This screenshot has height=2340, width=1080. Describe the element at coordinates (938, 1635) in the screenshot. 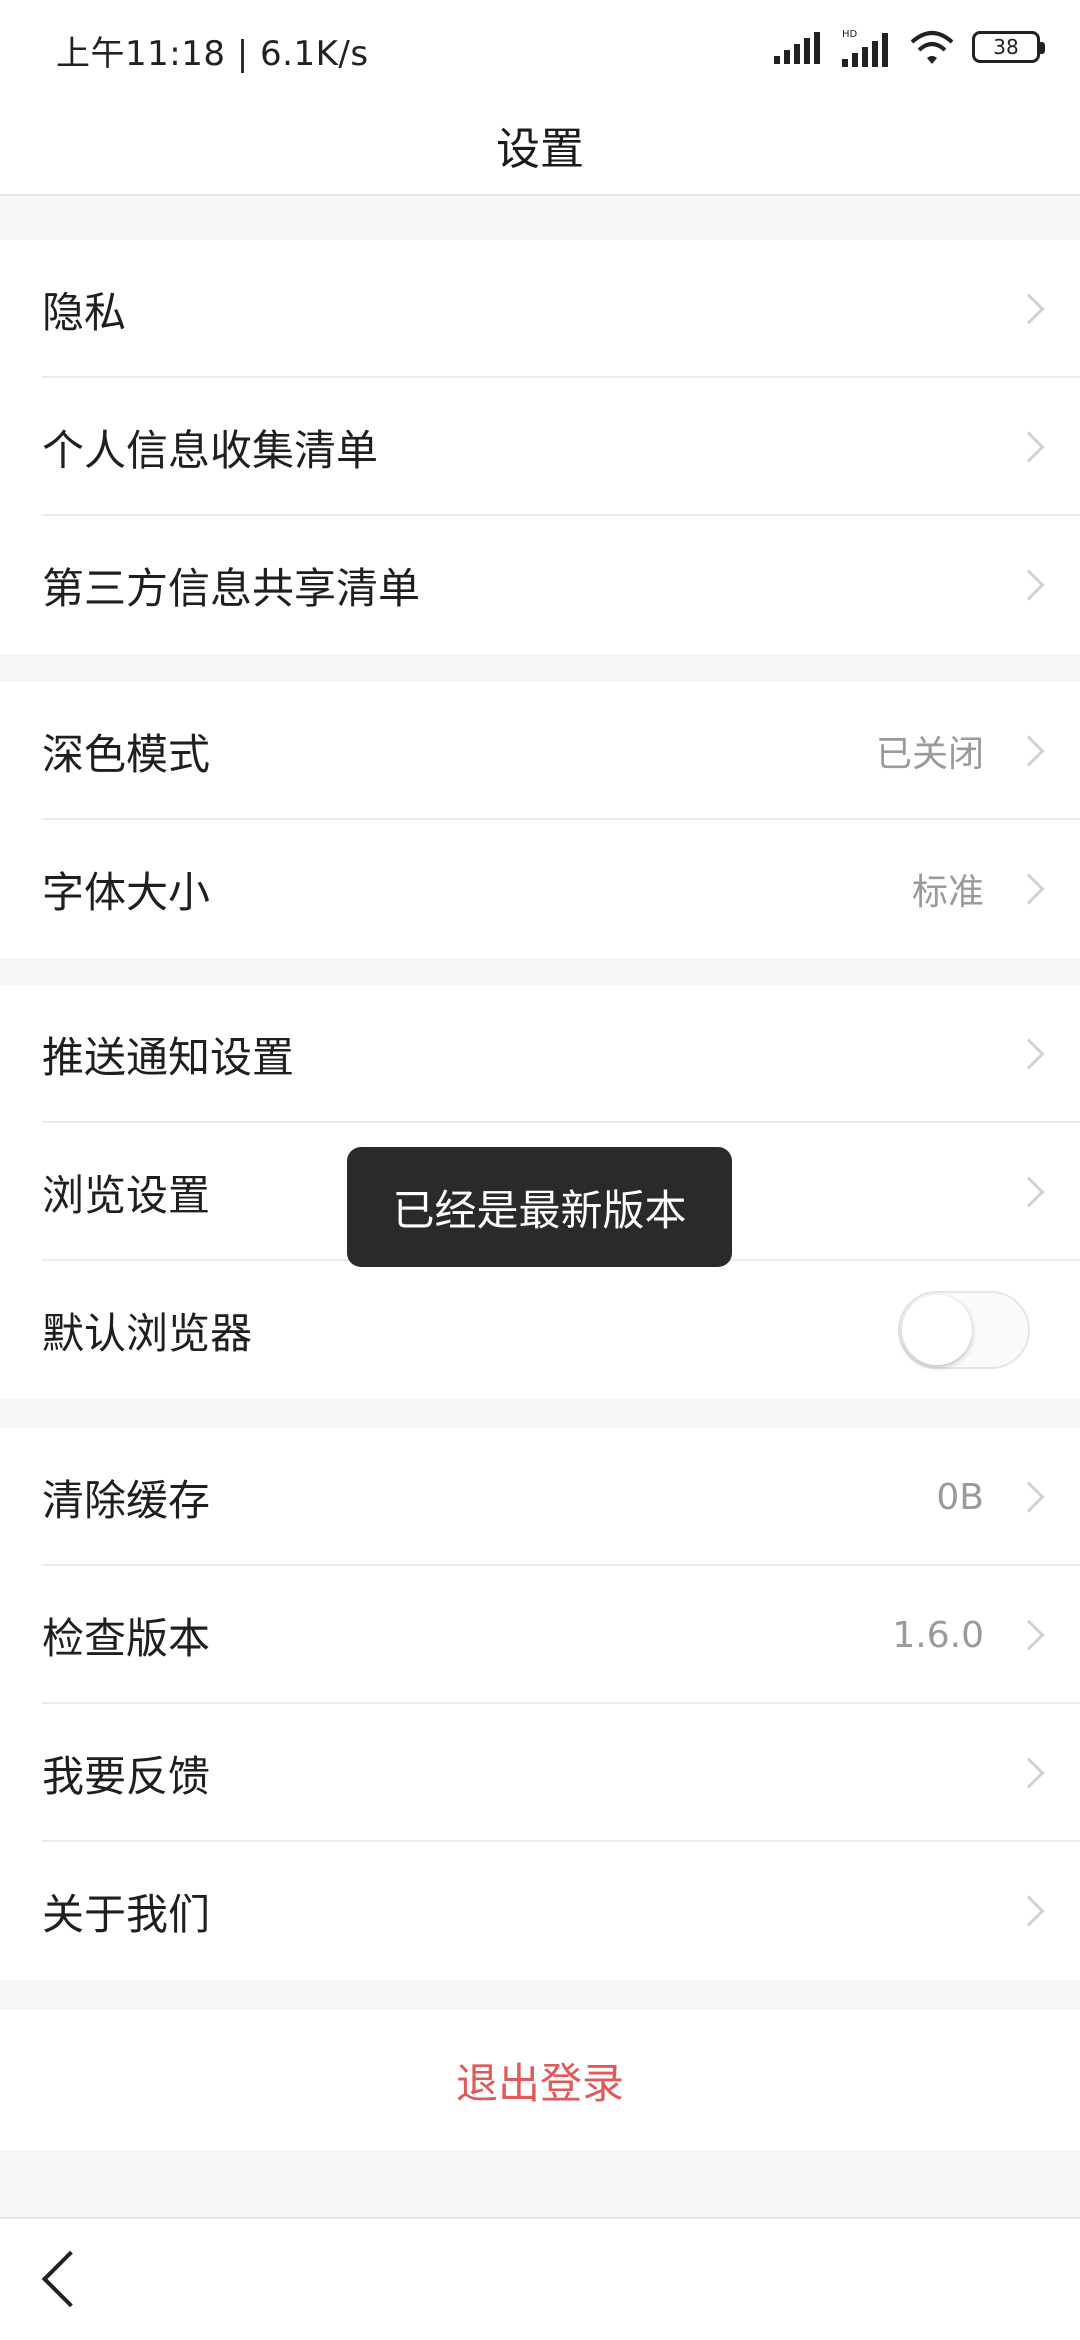

I see `settings-item-value: 1.6.0` at that location.